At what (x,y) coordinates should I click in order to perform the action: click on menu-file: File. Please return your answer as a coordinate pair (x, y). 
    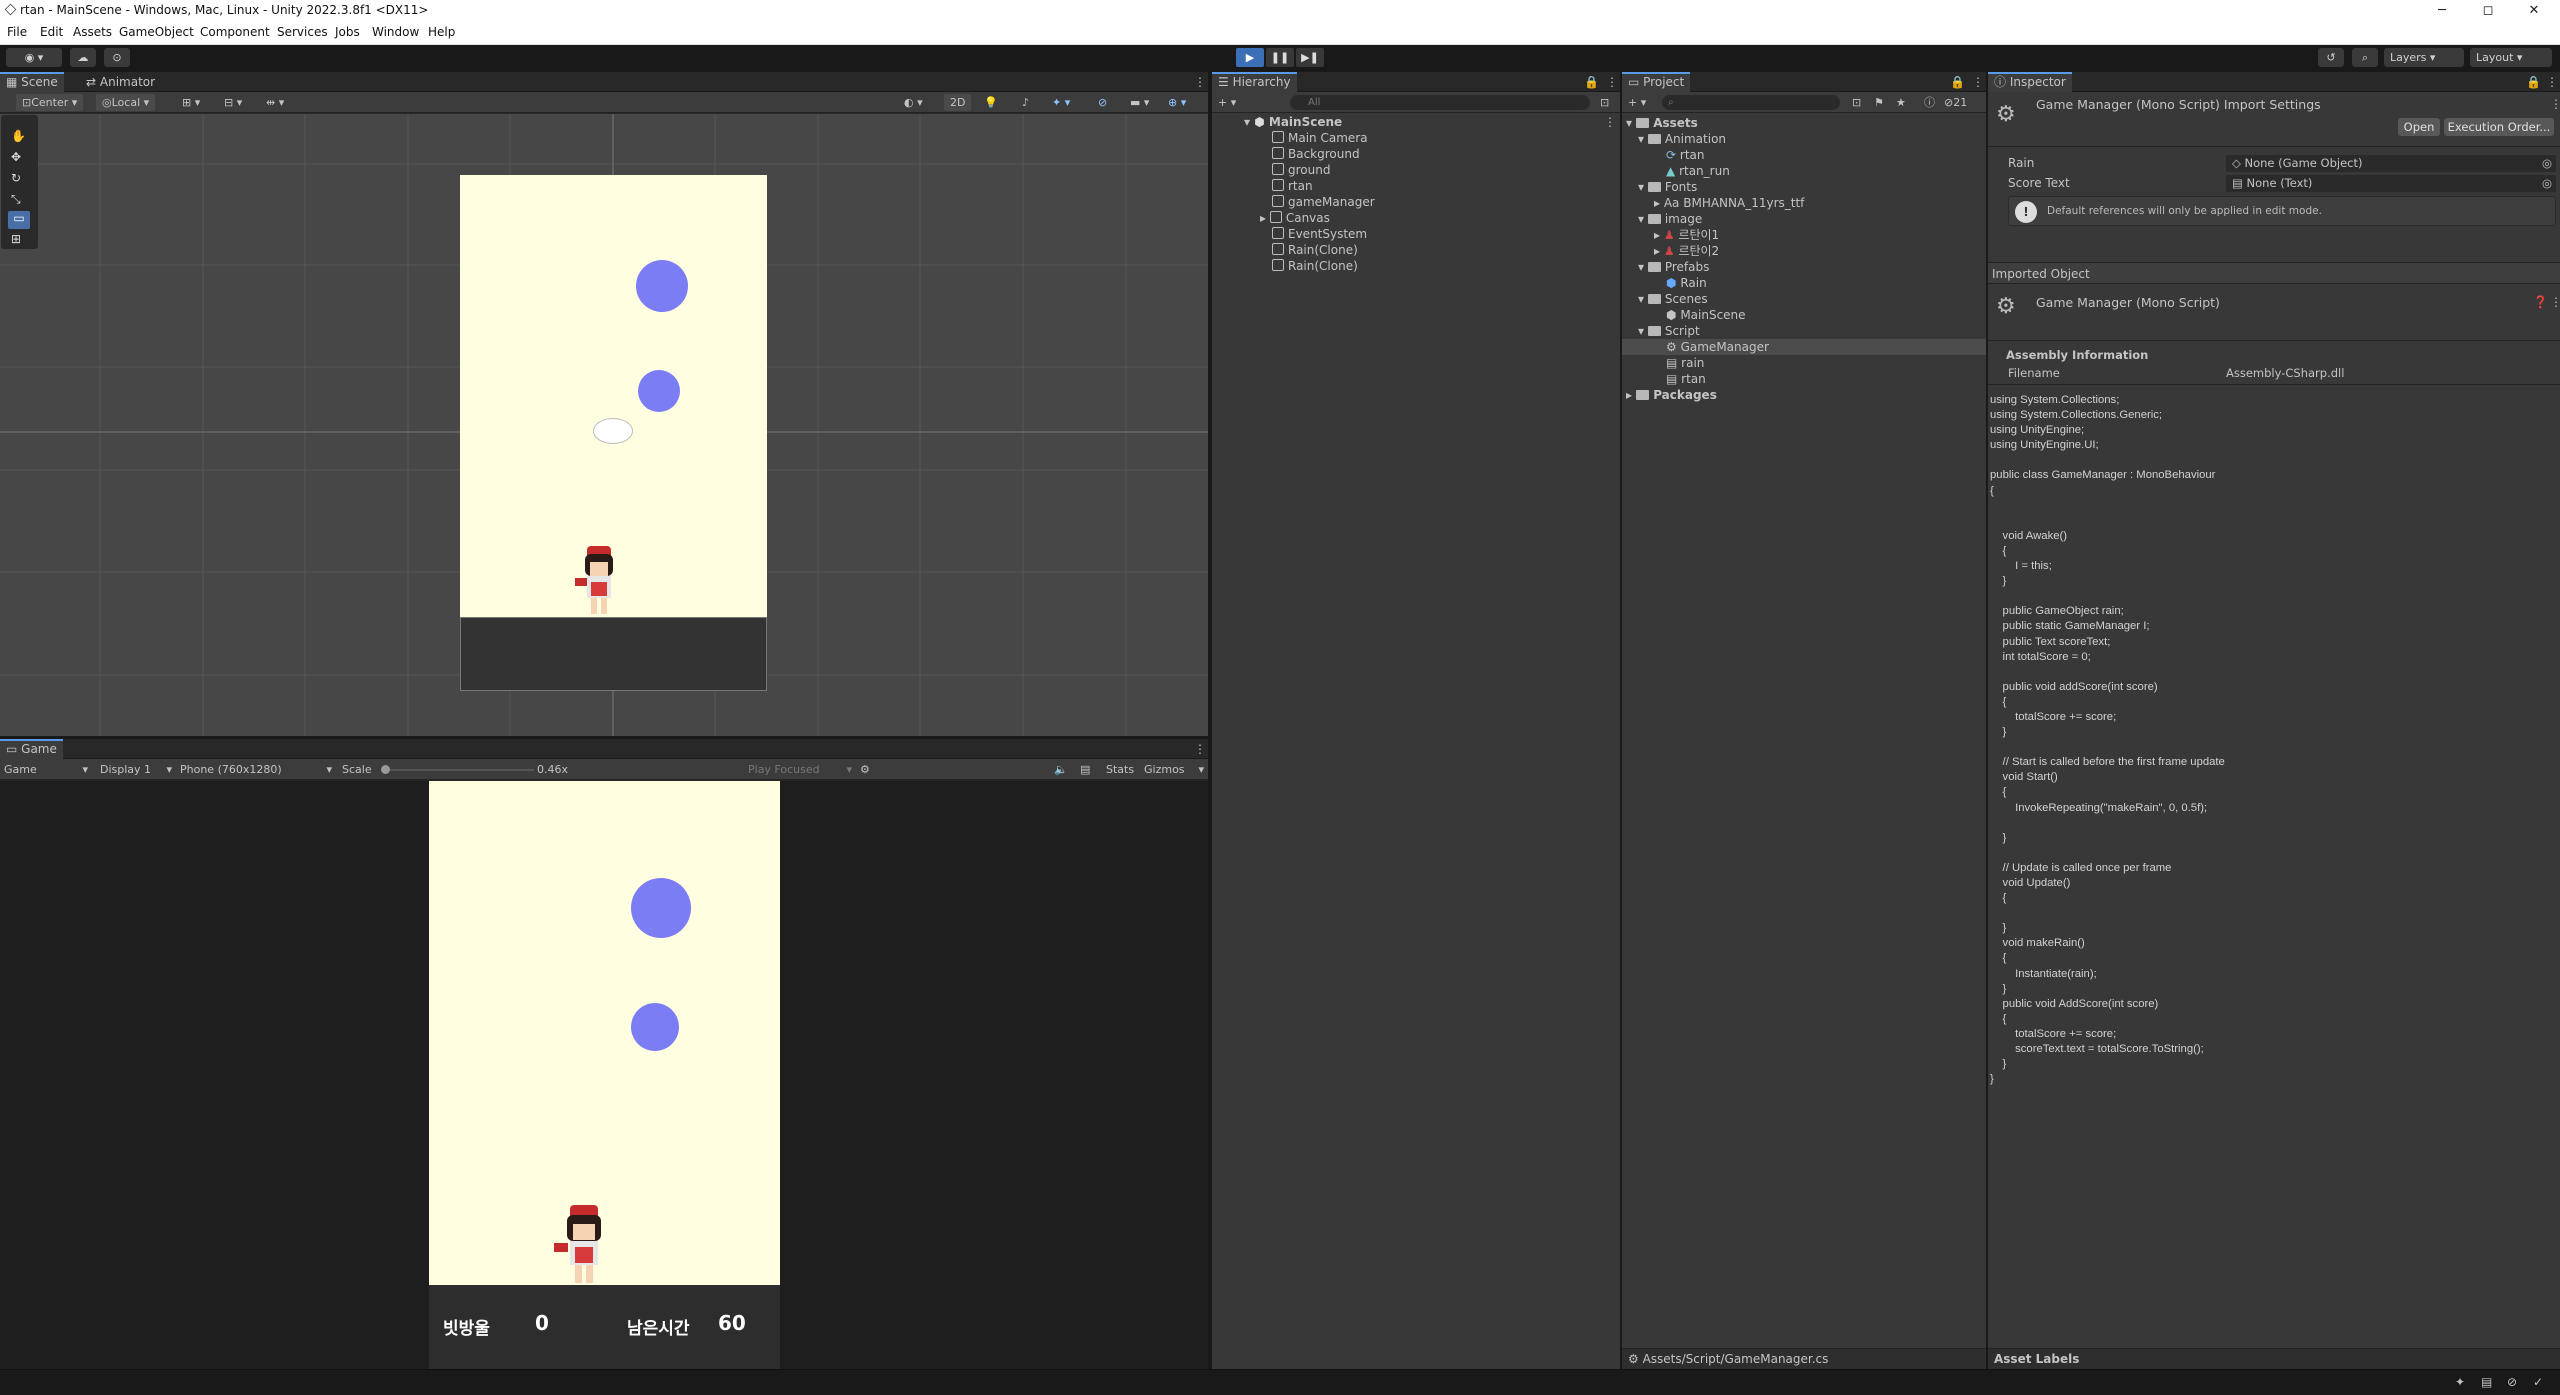
    Looking at the image, I should click on (17, 32).